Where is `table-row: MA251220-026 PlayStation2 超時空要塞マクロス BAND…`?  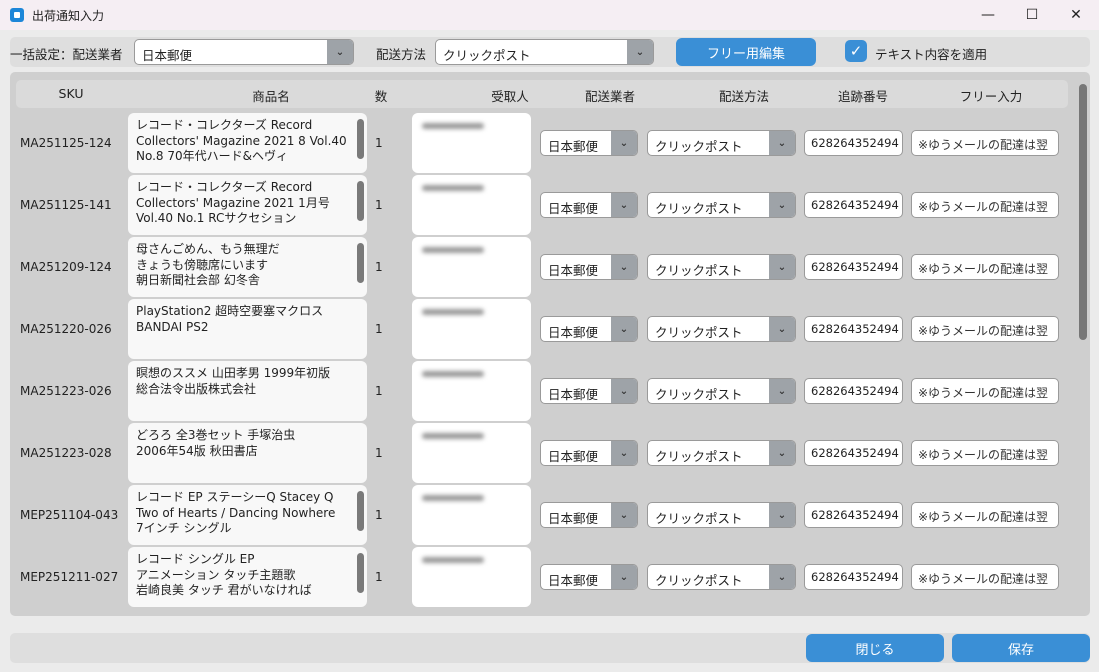
table-row: MA251220-026 PlayStation2 超時空要塞マクロス BAND… is located at coordinates (545, 329).